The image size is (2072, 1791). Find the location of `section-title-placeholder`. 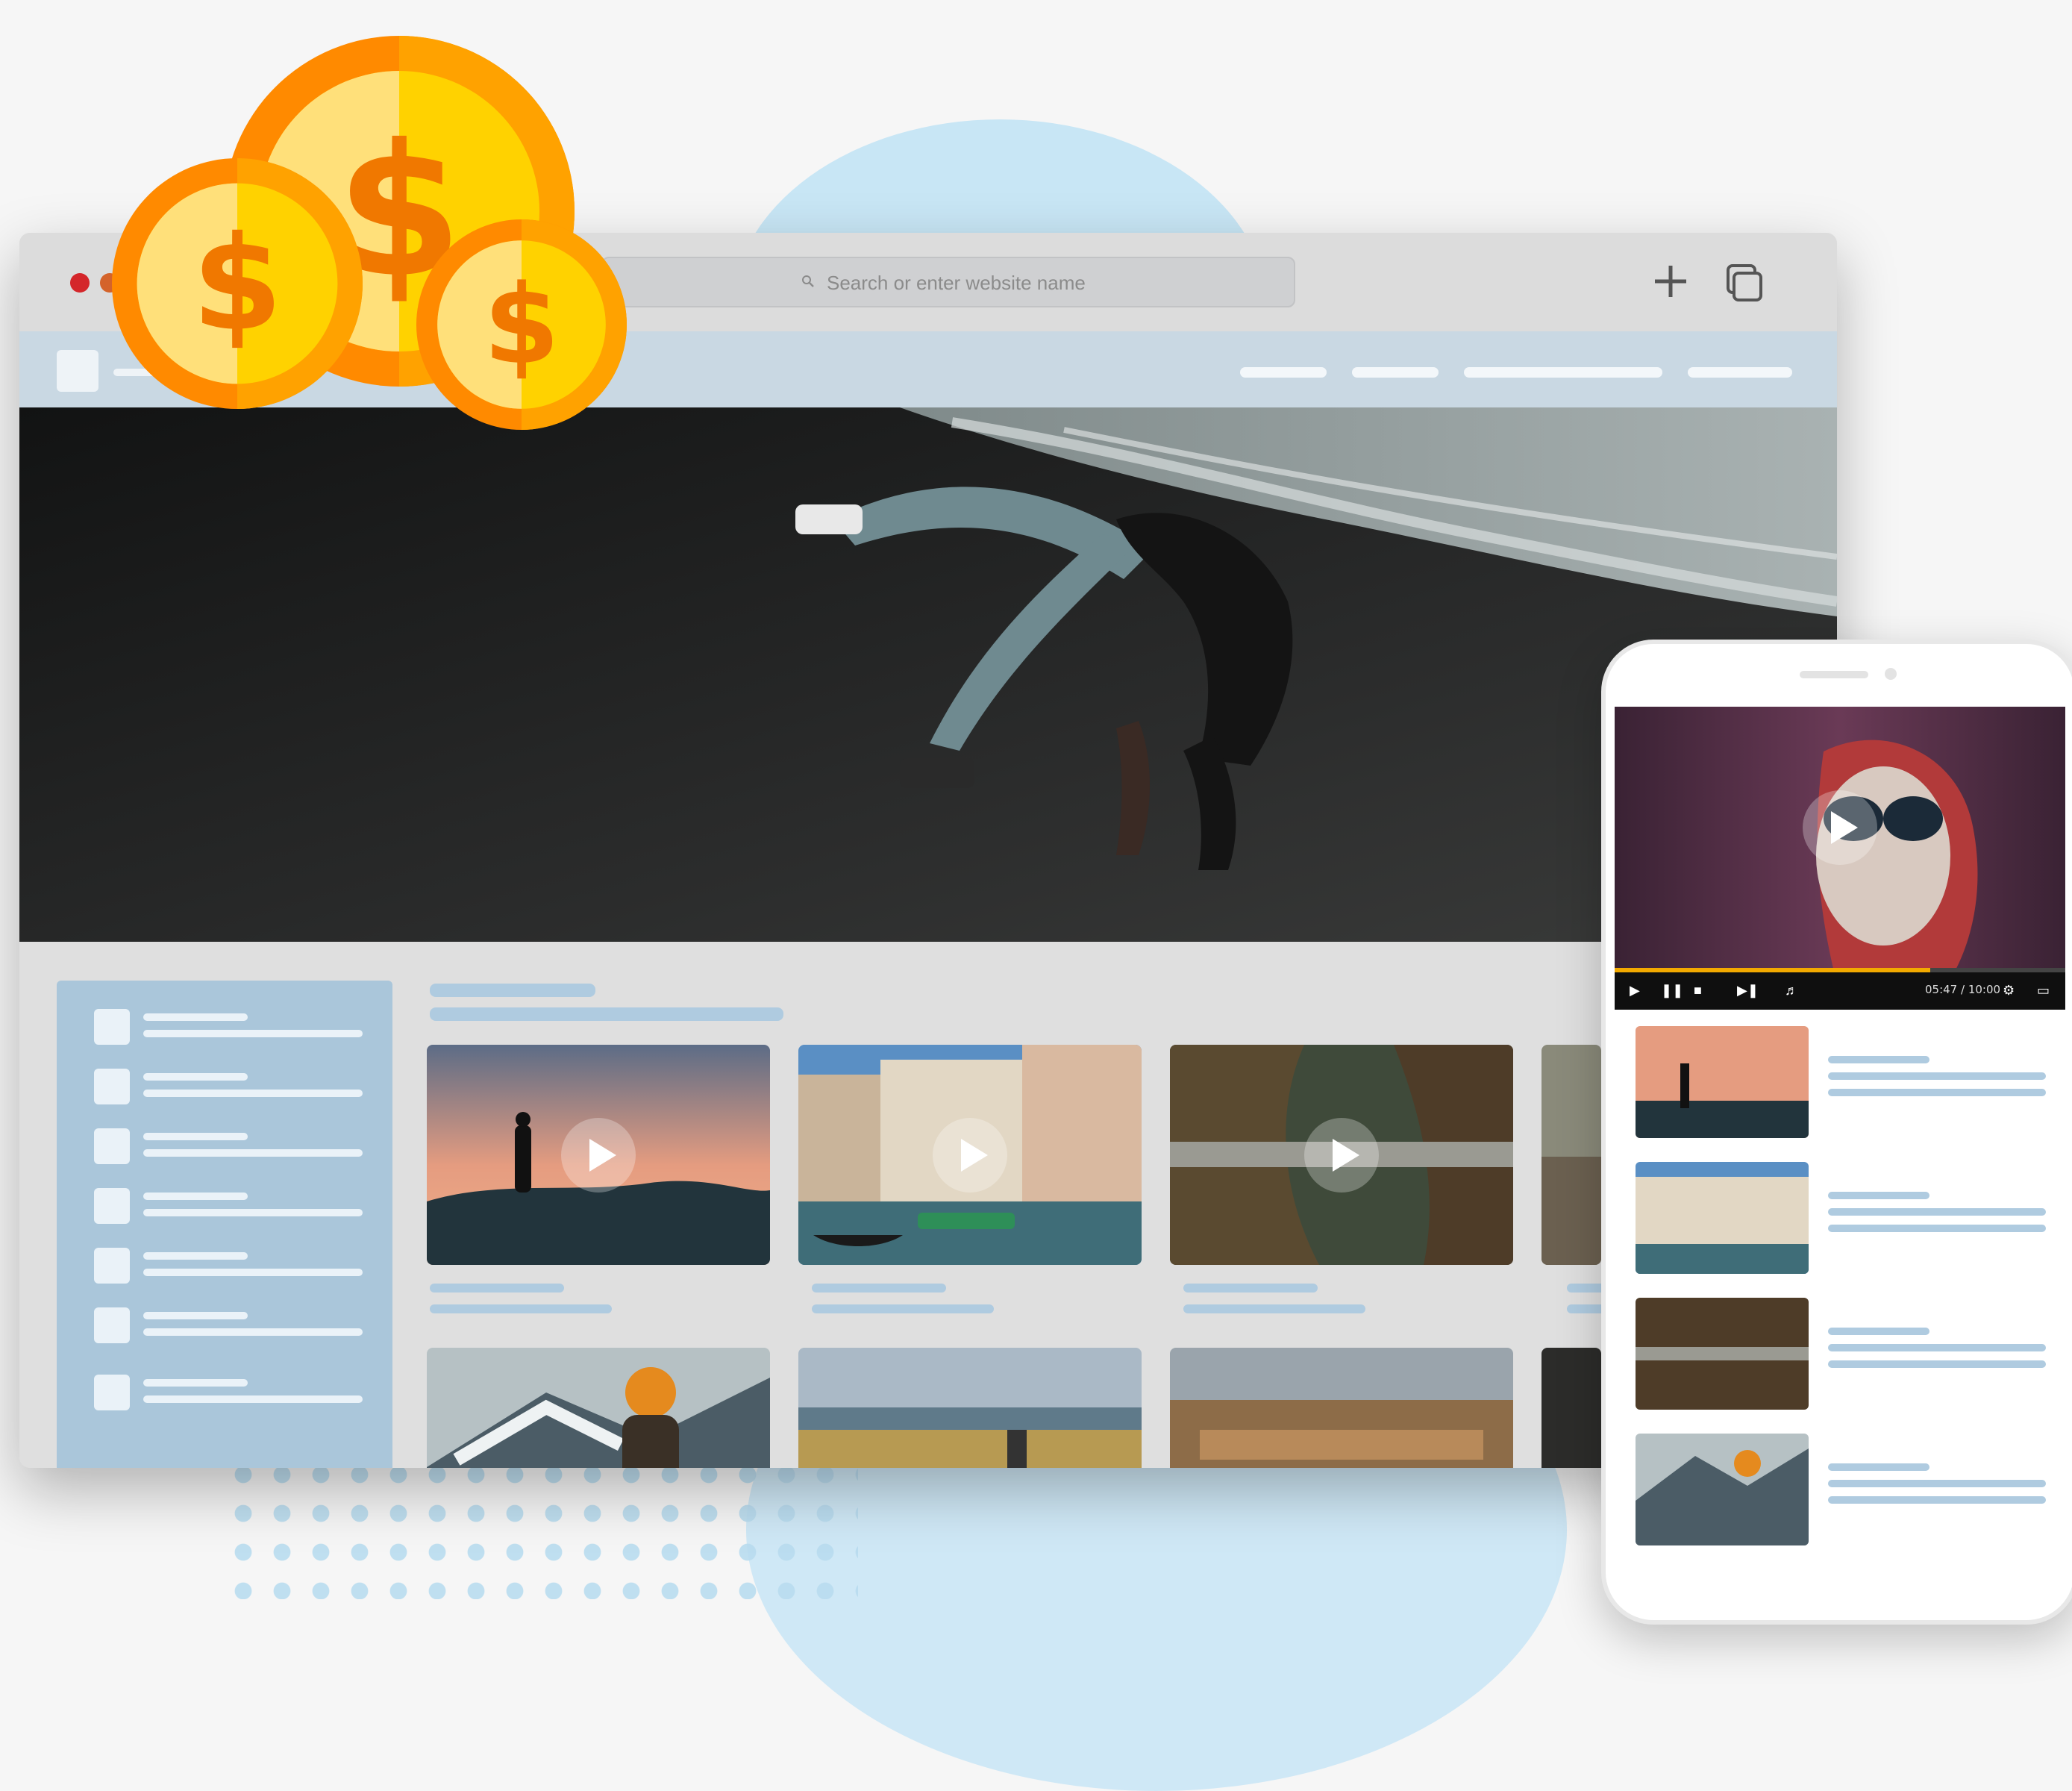

section-title-placeholder is located at coordinates (512, 991).